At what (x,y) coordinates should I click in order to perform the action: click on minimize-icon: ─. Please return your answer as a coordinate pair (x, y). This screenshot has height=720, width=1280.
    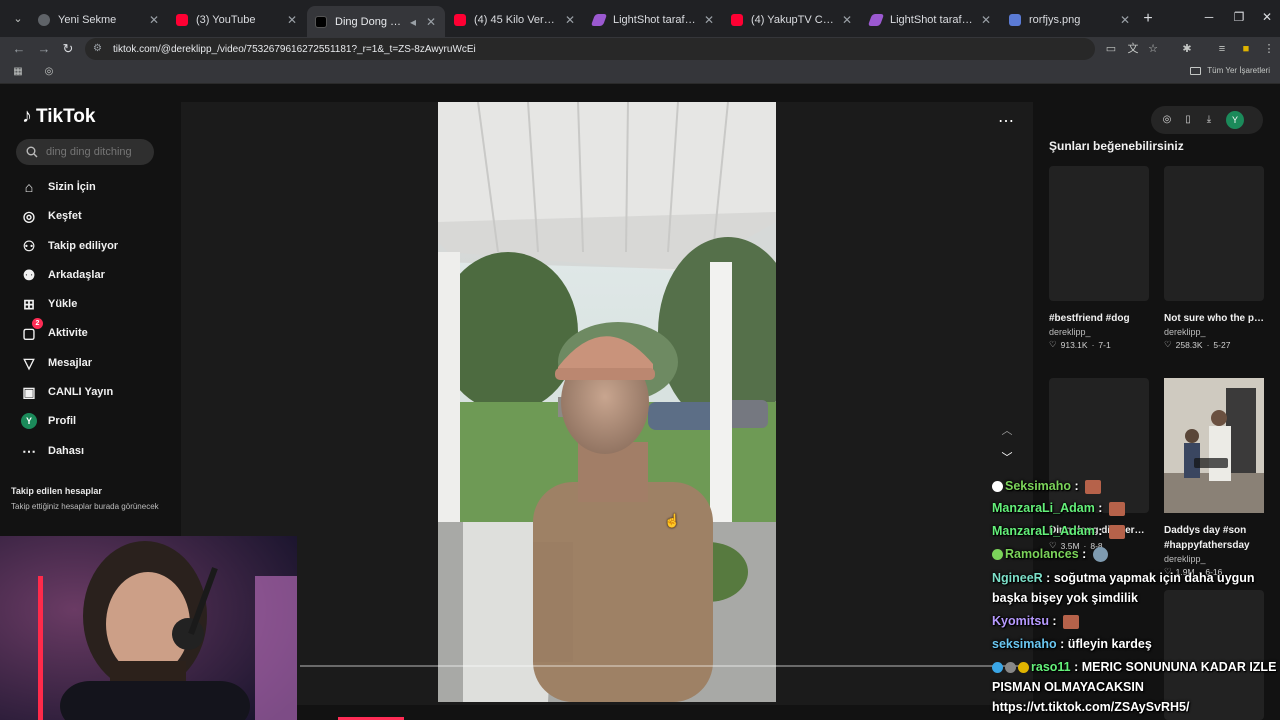
    Looking at the image, I should click on (1209, 17).